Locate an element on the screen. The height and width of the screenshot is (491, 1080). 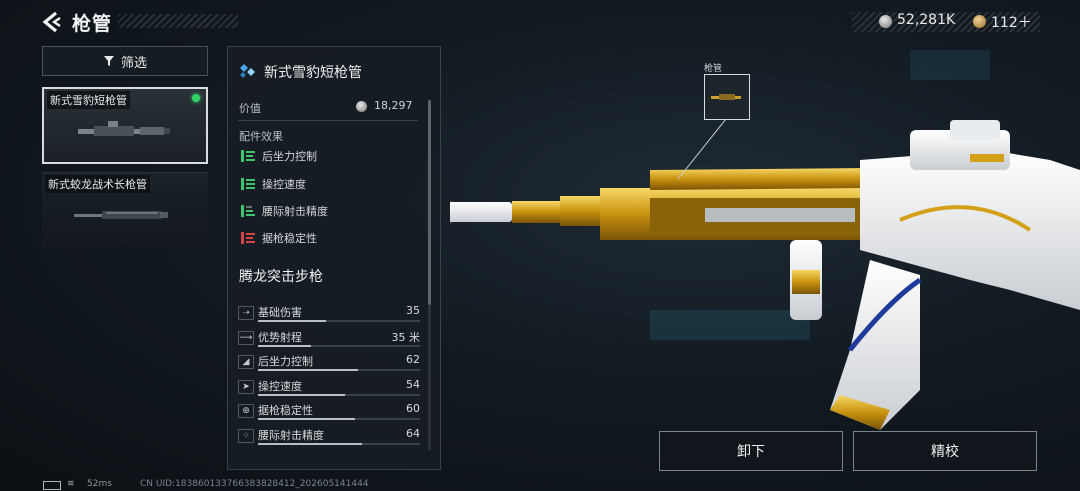
effect-row: 腰际射击精度 is located at coordinates (284, 211).